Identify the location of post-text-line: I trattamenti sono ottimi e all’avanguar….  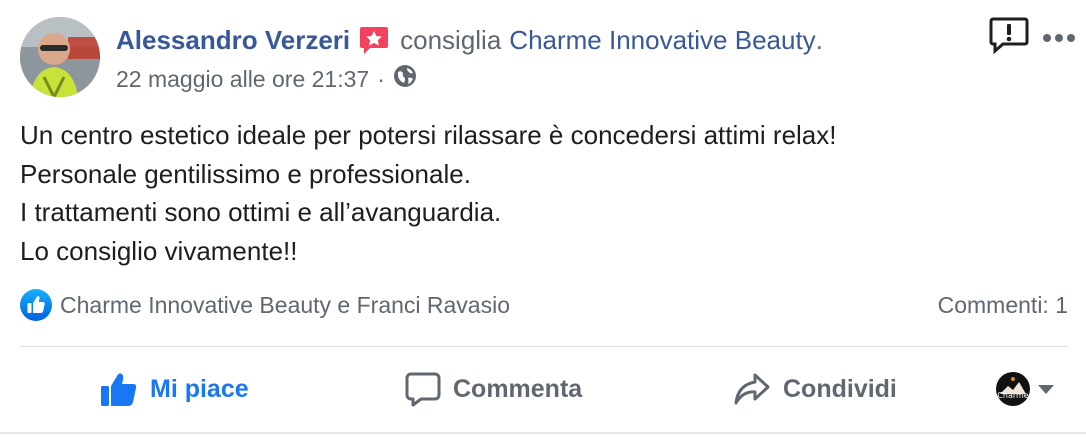
(261, 212).